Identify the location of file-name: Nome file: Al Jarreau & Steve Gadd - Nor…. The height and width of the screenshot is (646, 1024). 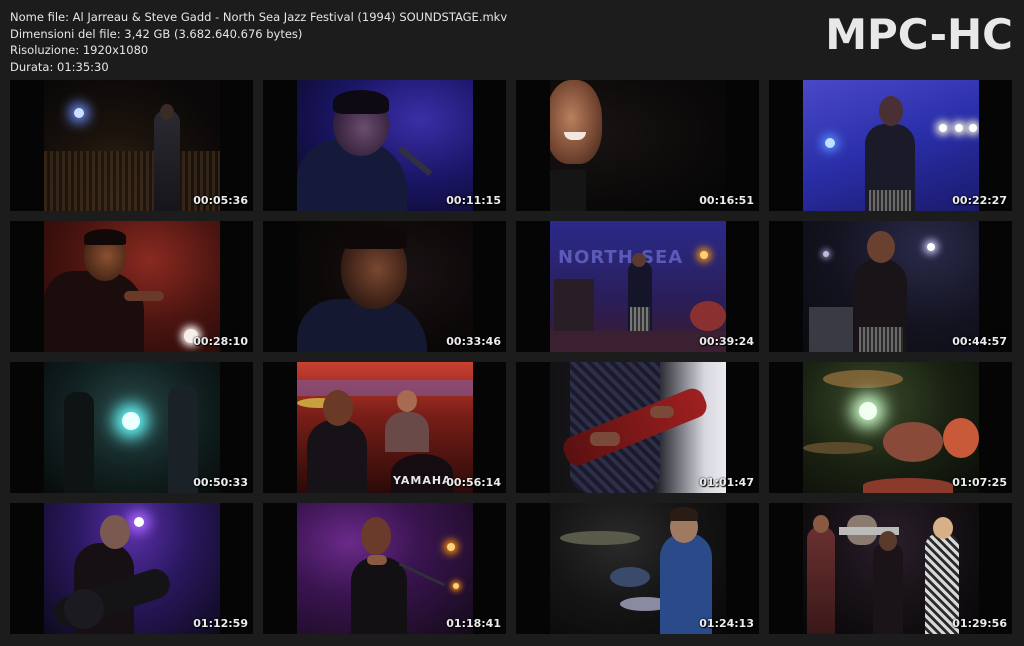
(259, 17).